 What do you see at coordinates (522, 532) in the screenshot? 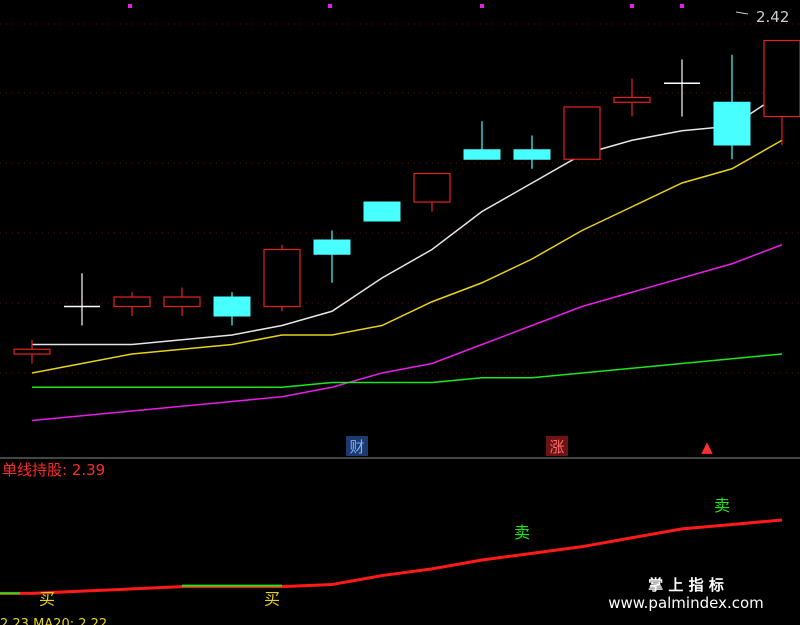
I see `signal-2: 卖` at bounding box center [522, 532].